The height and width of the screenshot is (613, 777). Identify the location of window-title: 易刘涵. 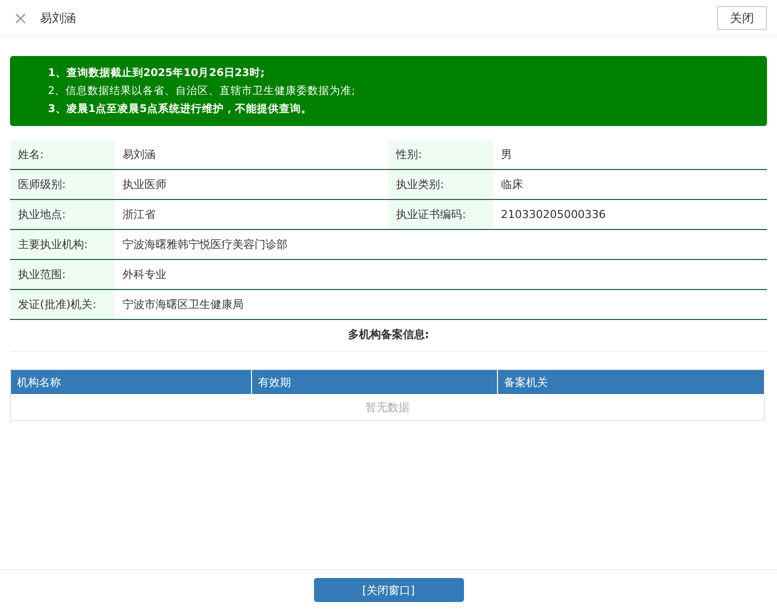
(58, 18).